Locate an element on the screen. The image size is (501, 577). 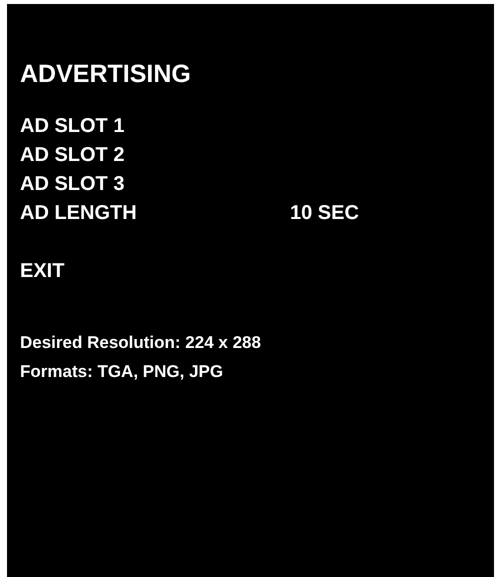
menu-item: AD SLOT 2 is located at coordinates (72, 155).